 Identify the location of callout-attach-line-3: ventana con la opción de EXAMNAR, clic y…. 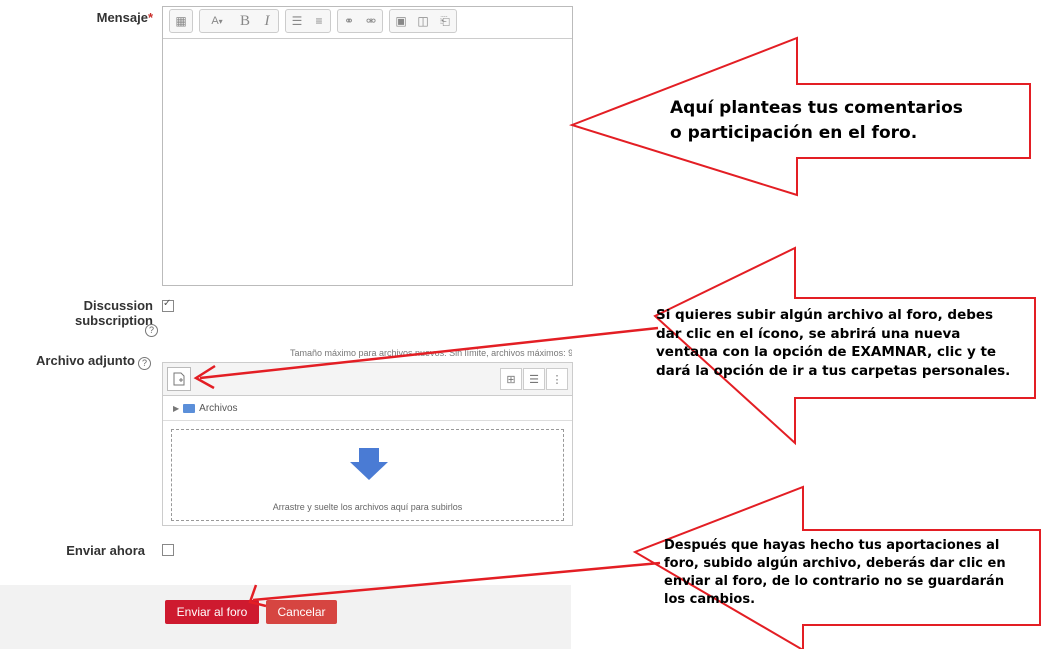
(826, 352).